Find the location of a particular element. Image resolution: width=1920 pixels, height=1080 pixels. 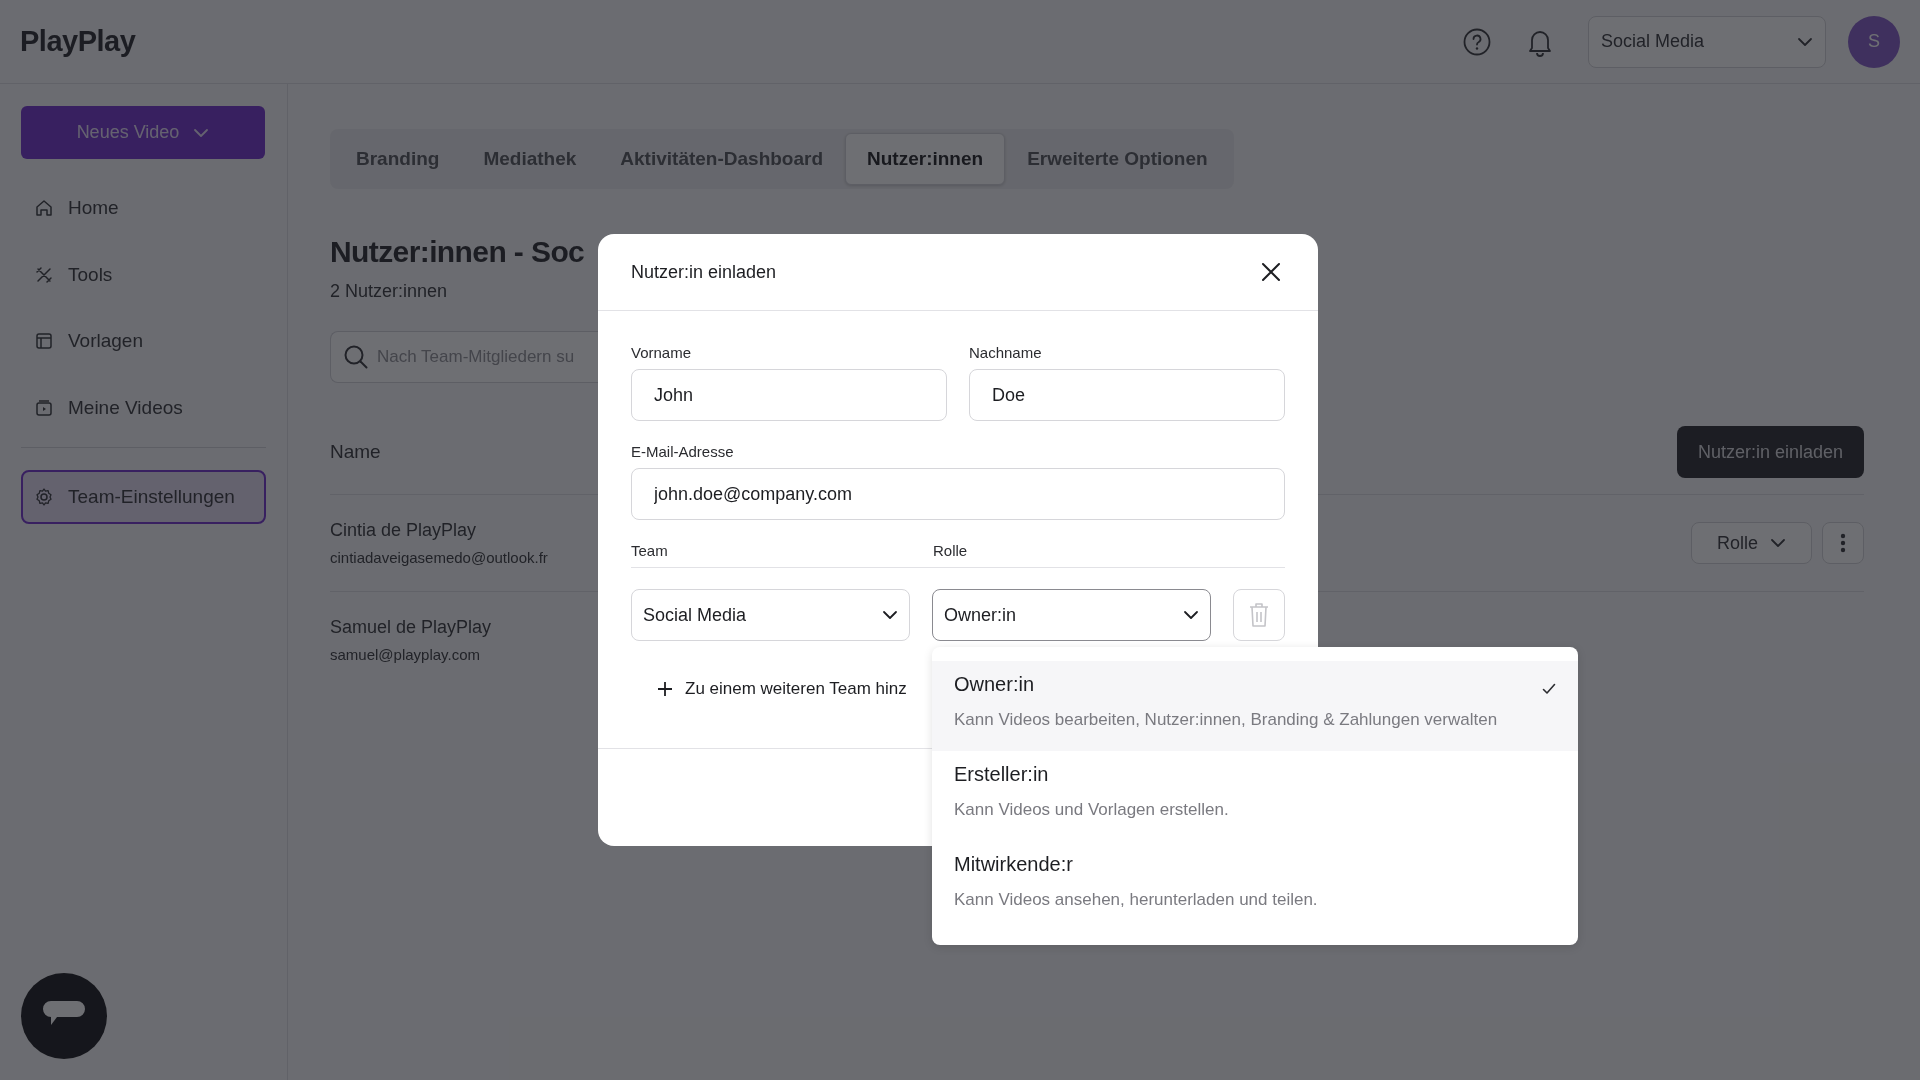

check-icon is located at coordinates (1549, 689).